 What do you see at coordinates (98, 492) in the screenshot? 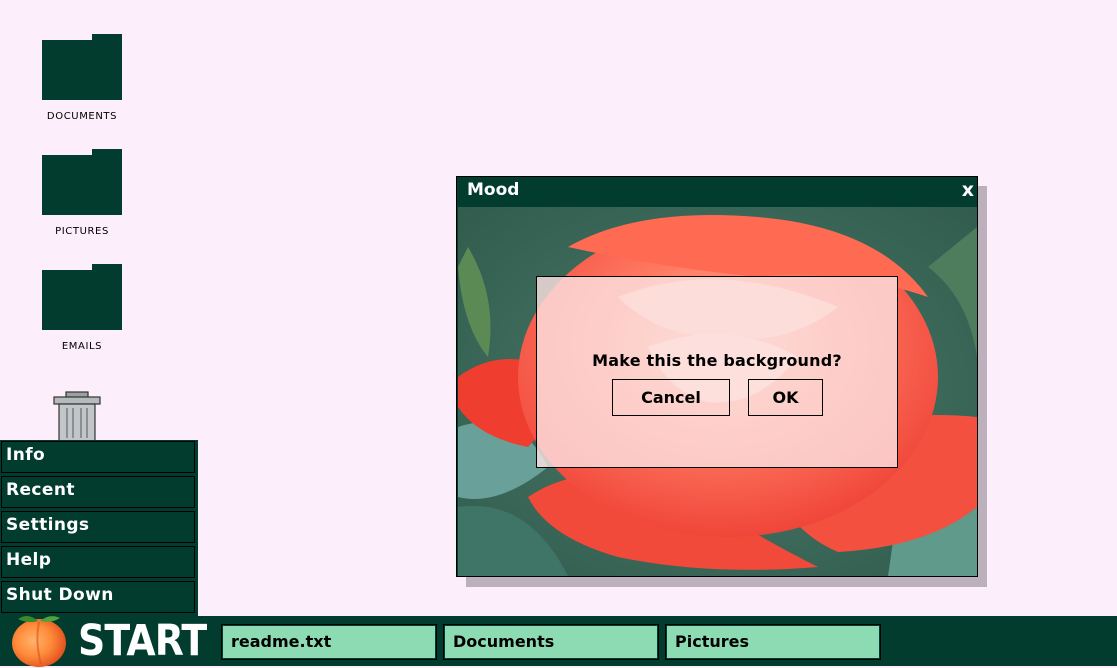
I see `start-menu-recent: Recent` at bounding box center [98, 492].